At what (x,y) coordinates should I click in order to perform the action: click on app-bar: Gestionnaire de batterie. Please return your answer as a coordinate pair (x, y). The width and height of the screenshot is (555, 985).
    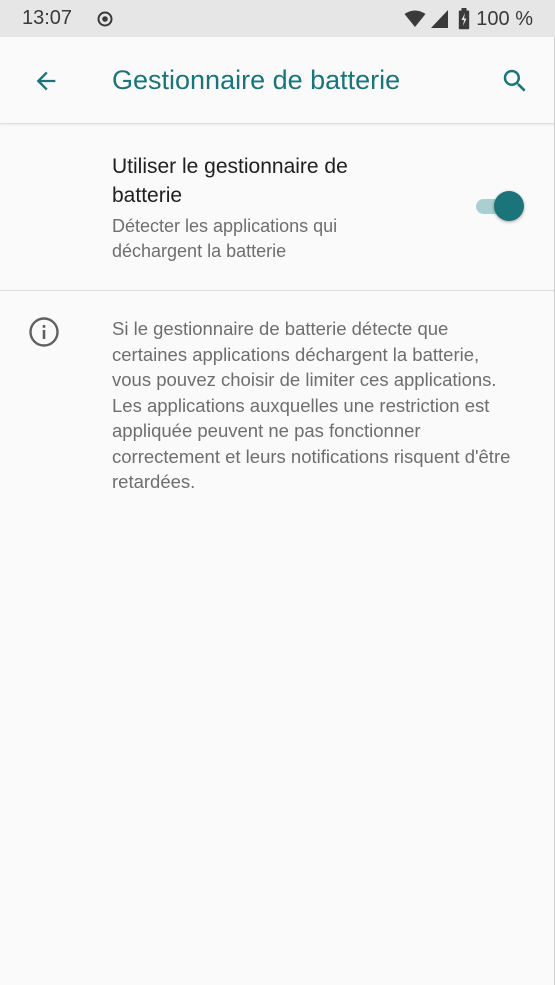
    Looking at the image, I should click on (277, 80).